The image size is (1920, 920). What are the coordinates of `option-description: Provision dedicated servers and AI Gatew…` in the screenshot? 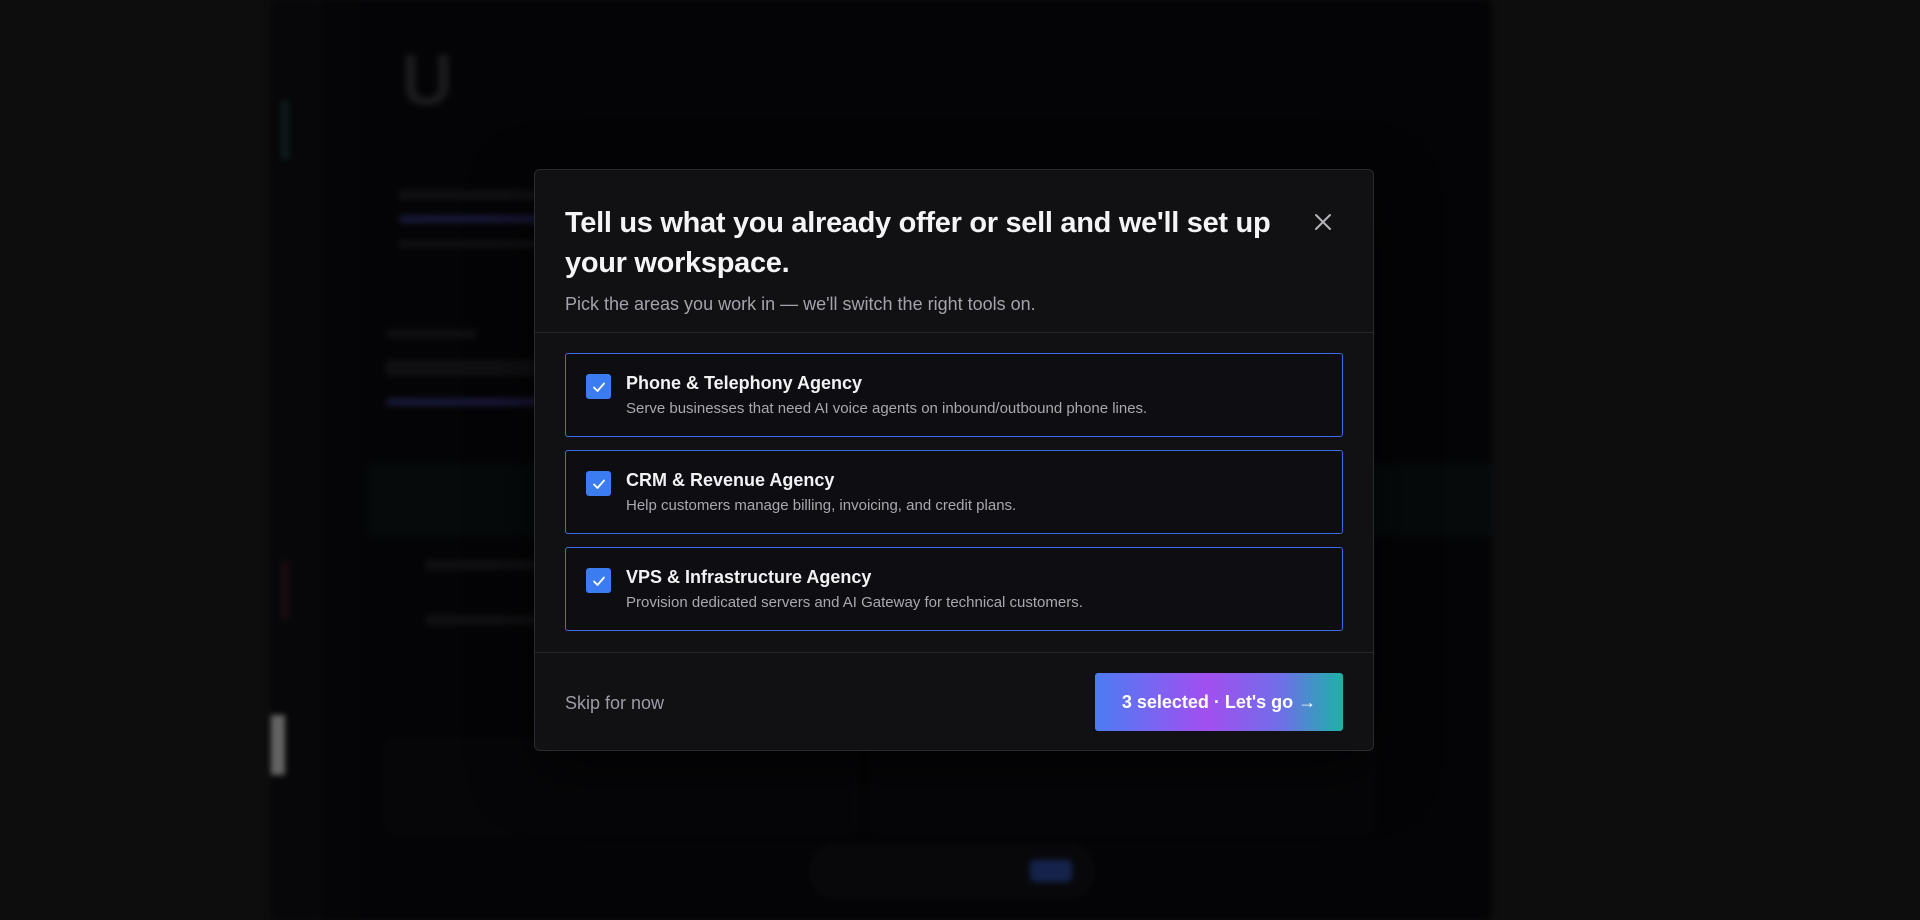 It's located at (854, 602).